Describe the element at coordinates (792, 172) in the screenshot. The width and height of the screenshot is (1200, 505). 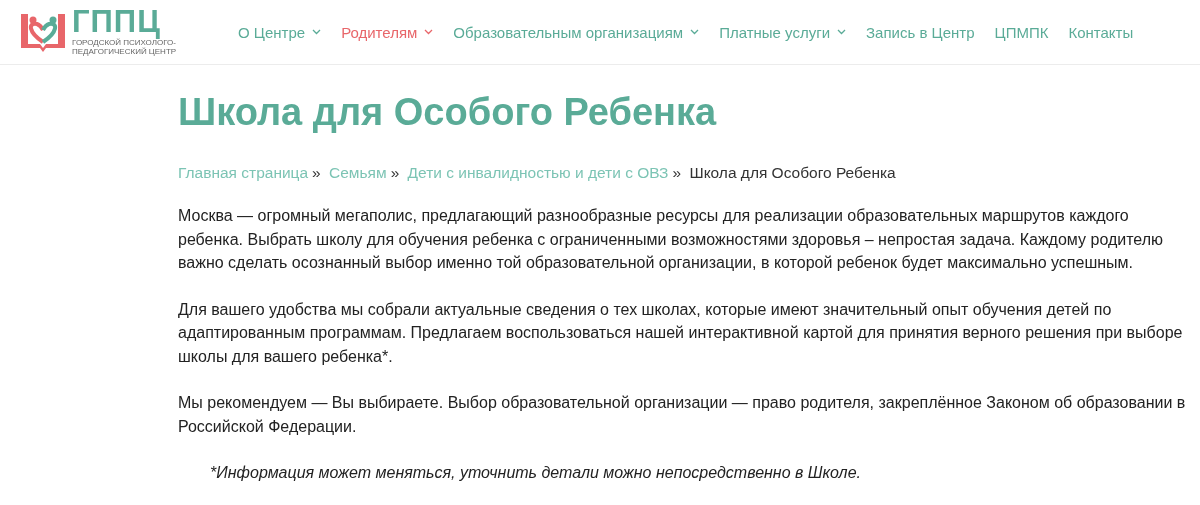
I see `breadcrumb-current: Школа для Особого Ребенка` at that location.